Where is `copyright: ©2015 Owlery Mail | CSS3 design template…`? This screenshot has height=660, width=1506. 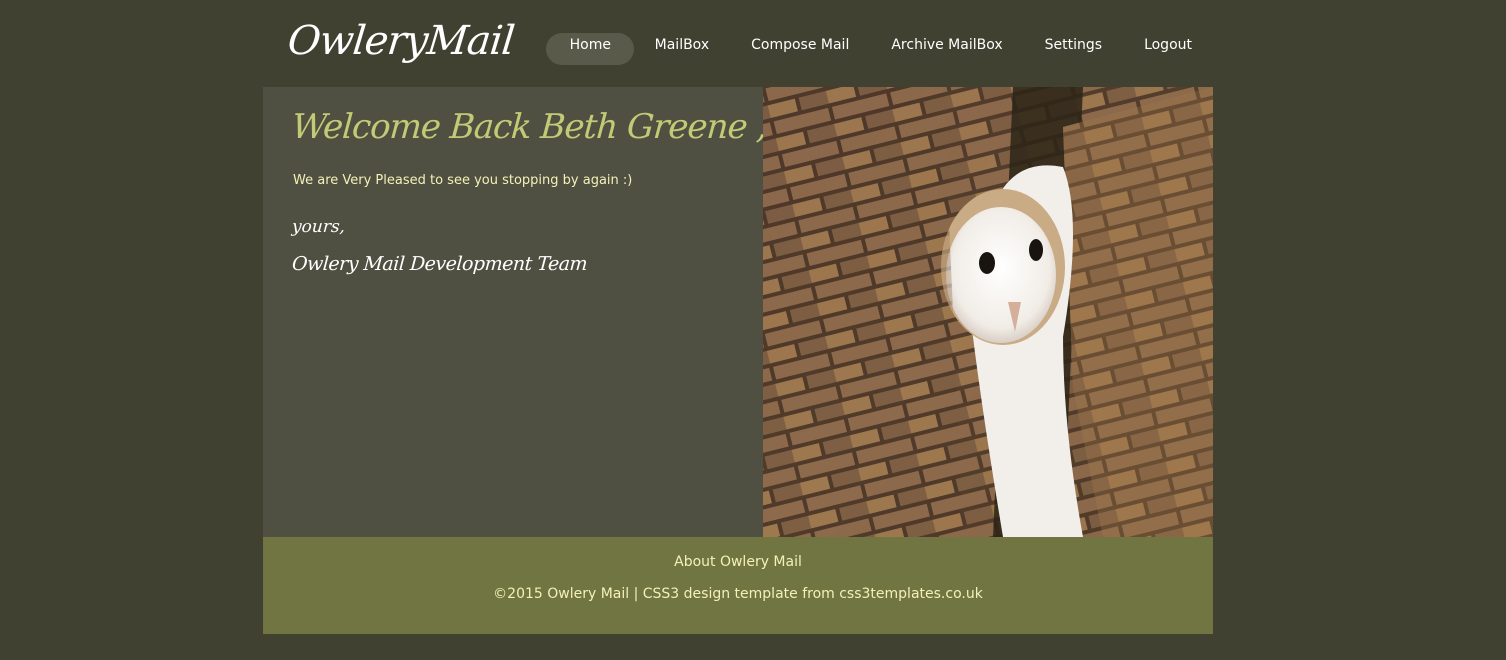
copyright: ©2015 Owlery Mail | CSS3 design template… is located at coordinates (738, 594).